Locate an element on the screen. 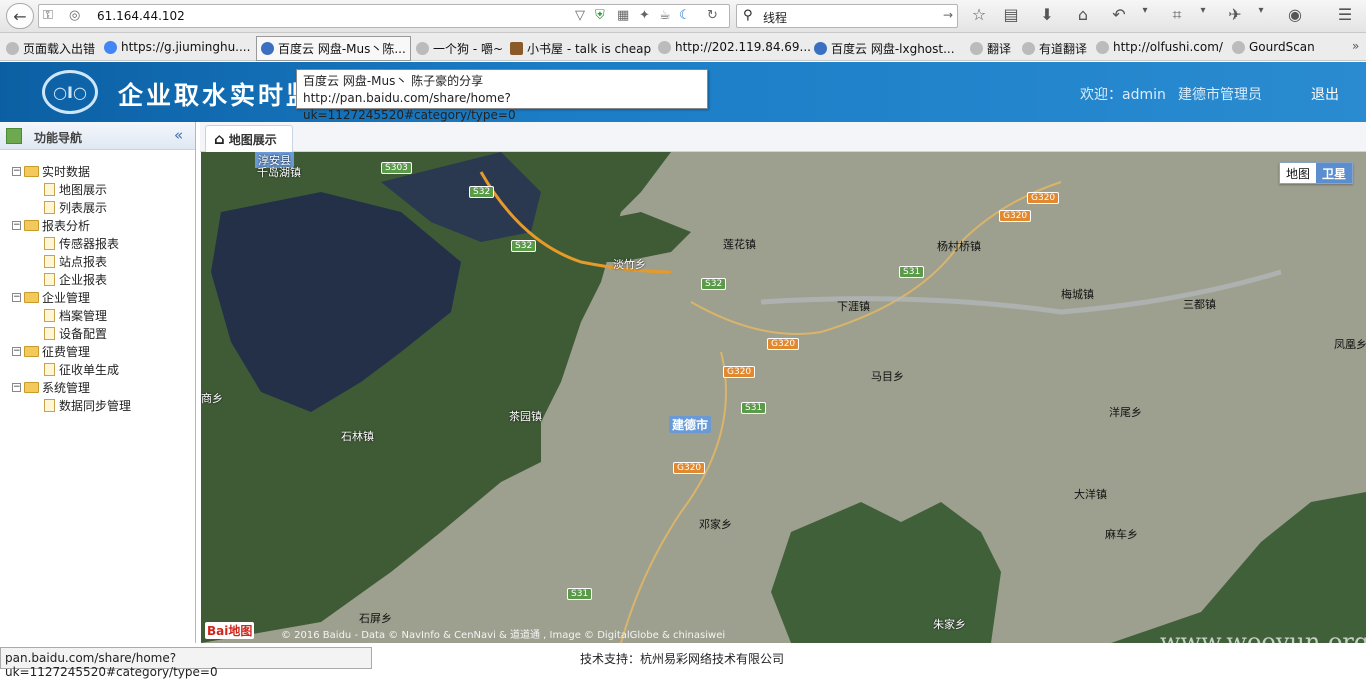 The height and width of the screenshot is (679, 1366). crop-icon: ⌗ is located at coordinates (1177, 15).